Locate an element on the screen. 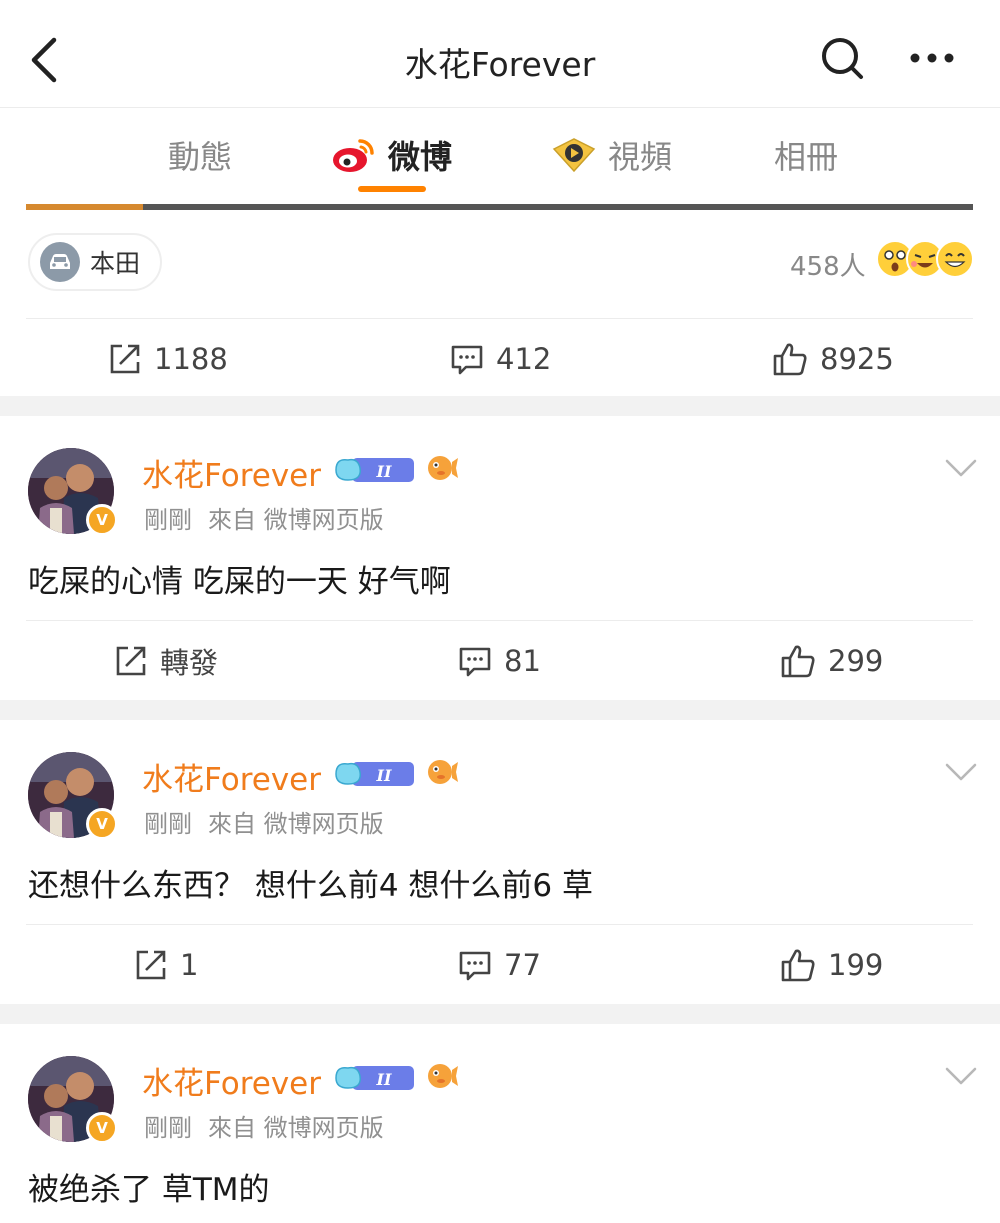 The height and width of the screenshot is (1223, 1000). tab-video: 視頻 is located at coordinates (611, 155).